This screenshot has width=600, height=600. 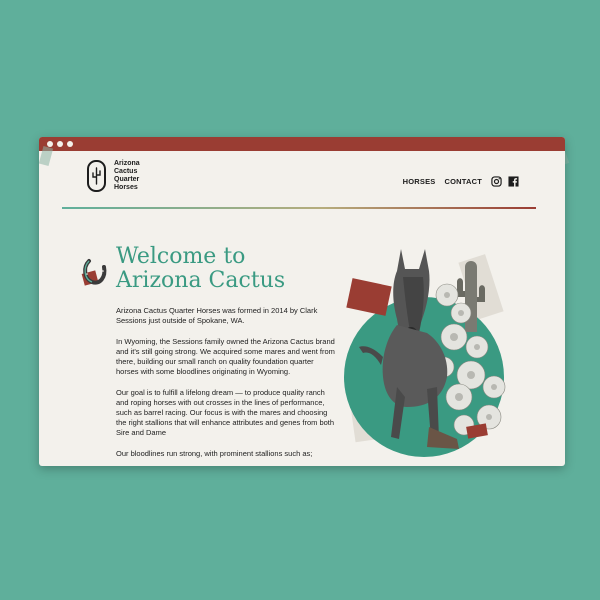 I want to click on horseshoe-icon, so click(x=94, y=272).